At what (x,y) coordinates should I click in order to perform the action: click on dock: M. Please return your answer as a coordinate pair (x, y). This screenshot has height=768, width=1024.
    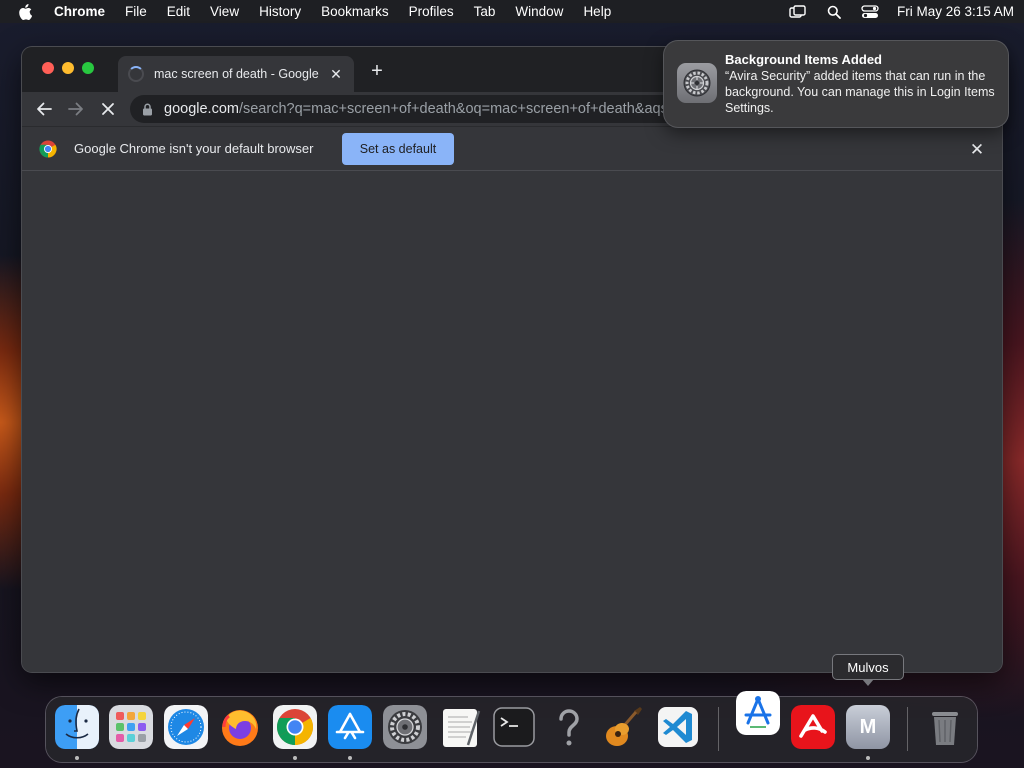
    Looking at the image, I should click on (511, 726).